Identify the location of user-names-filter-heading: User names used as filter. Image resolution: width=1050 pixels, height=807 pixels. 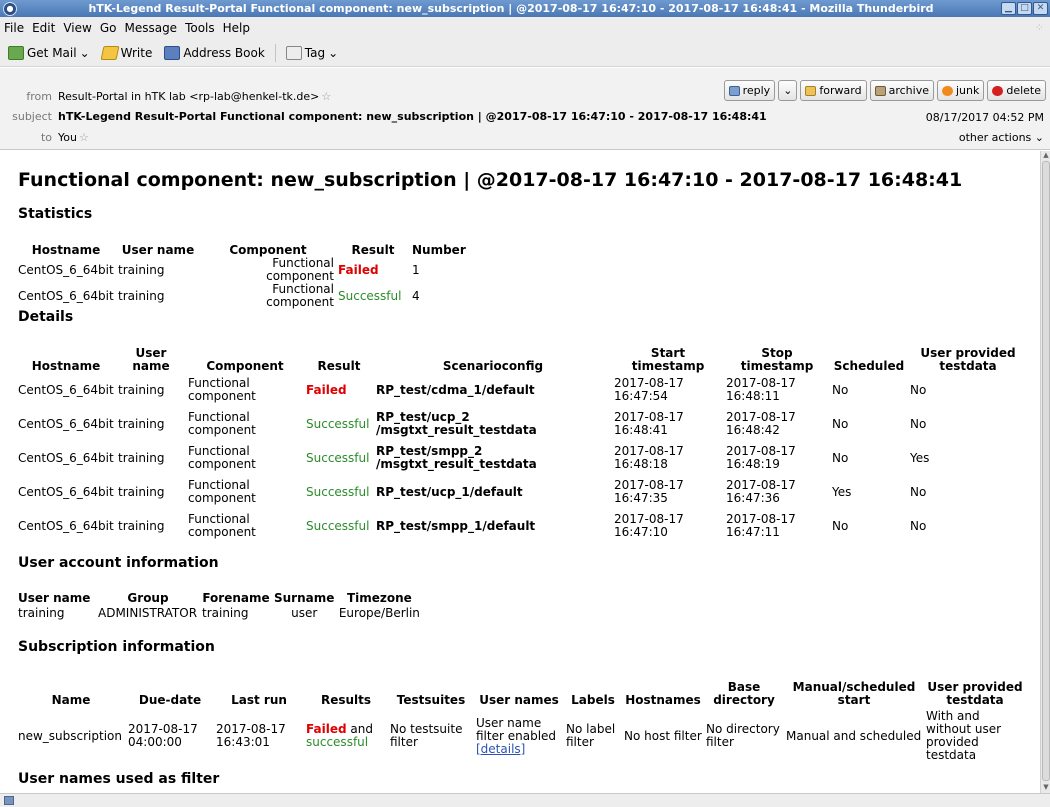
(119, 779).